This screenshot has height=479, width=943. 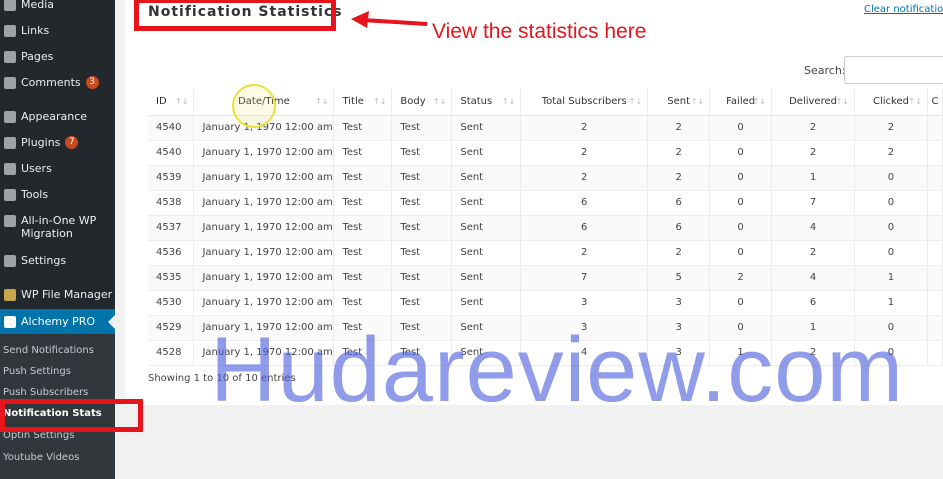 What do you see at coordinates (363, 102) in the screenshot?
I see `column-header-title: Title ↑↓` at bounding box center [363, 102].